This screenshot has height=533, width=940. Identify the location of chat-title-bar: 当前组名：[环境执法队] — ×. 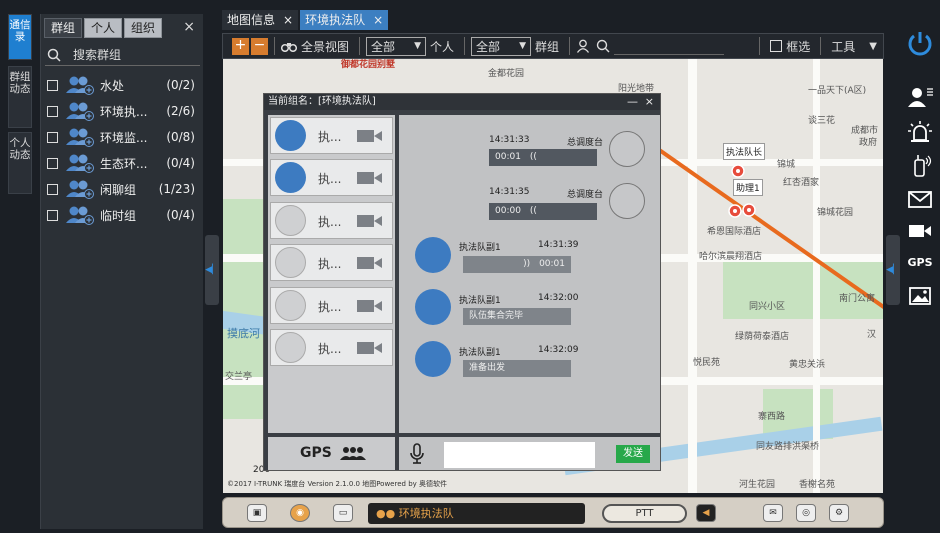
(462, 102).